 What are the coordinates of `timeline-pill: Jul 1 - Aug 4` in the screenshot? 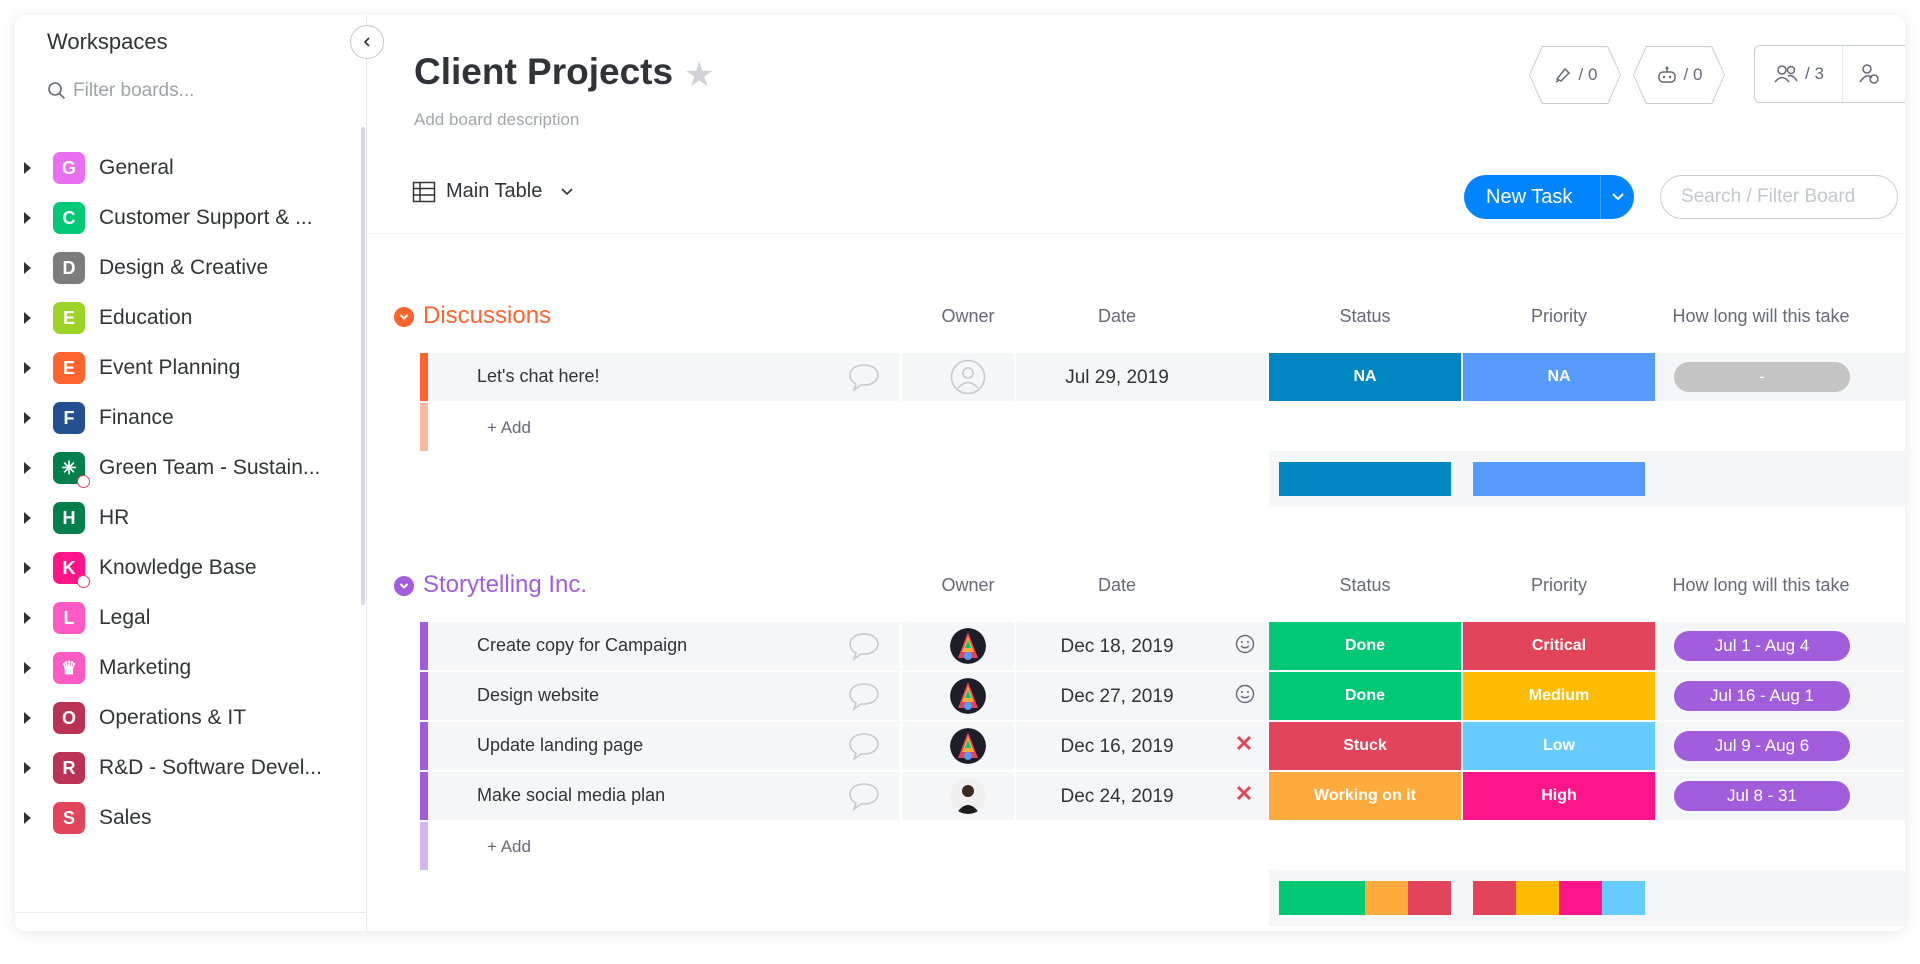 It's located at (1762, 646).